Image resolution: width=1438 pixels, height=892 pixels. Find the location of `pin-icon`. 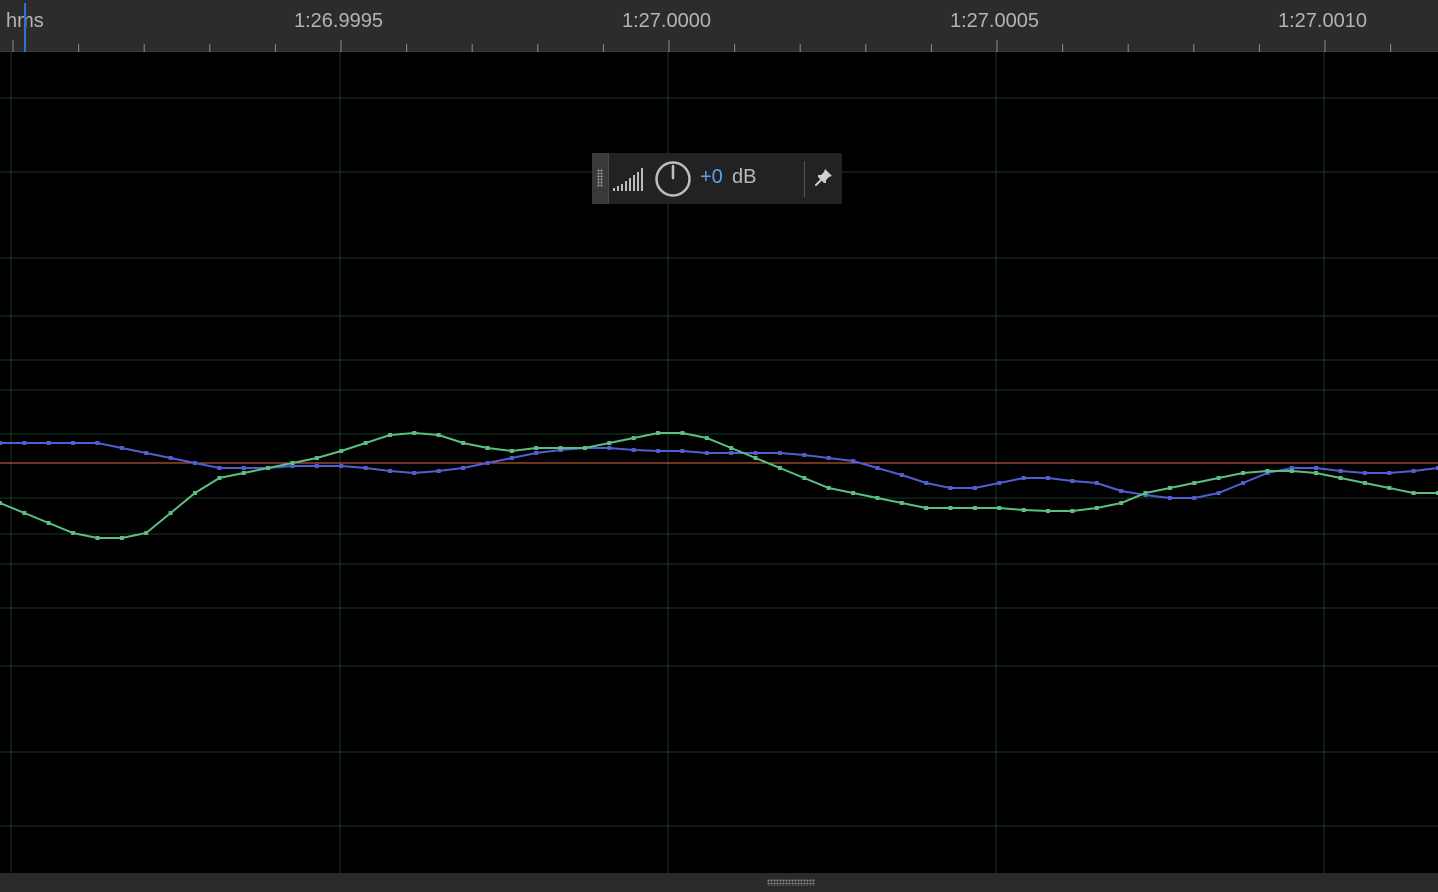

pin-icon is located at coordinates (824, 177).